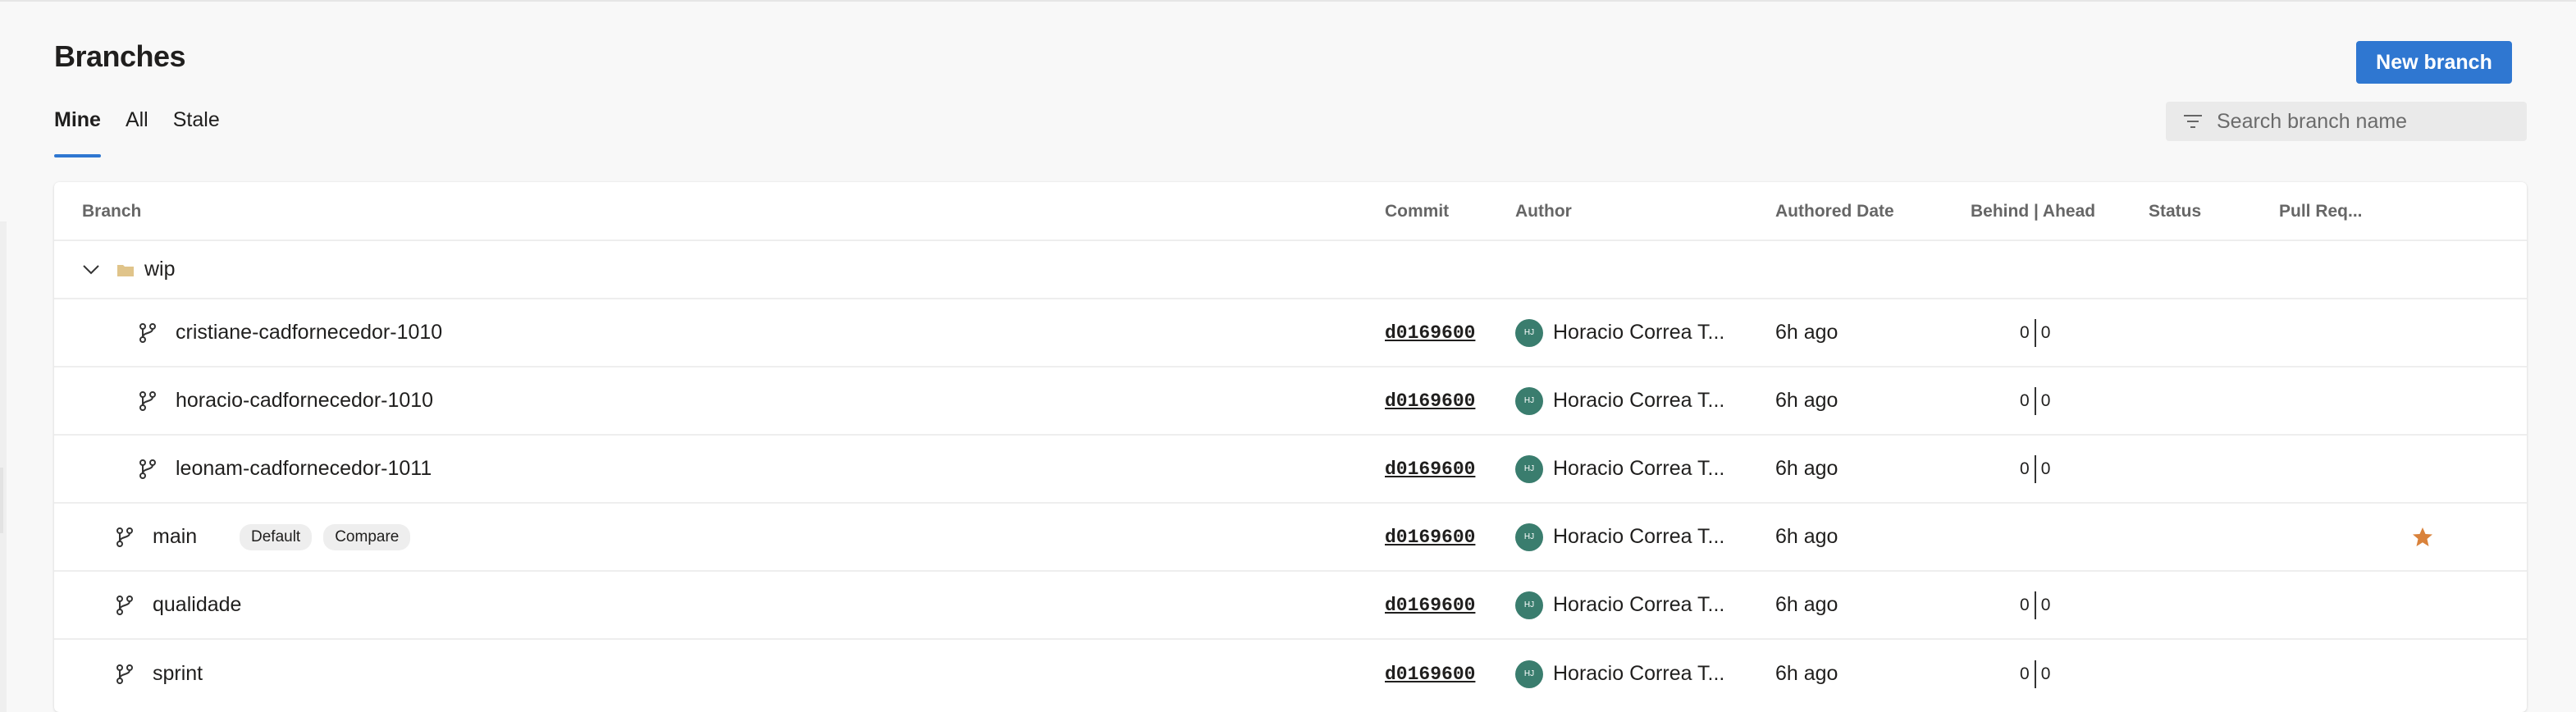 This screenshot has height=712, width=2576. What do you see at coordinates (112, 211) in the screenshot?
I see `header-branch: Branch` at bounding box center [112, 211].